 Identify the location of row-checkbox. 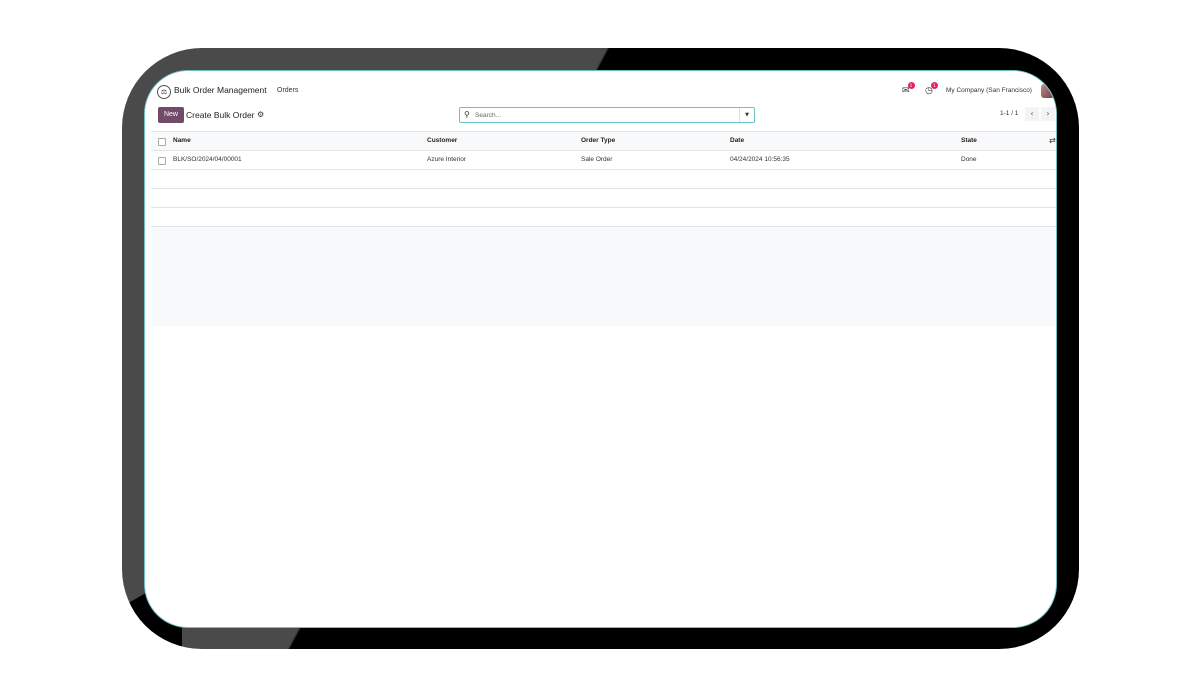
(162, 161).